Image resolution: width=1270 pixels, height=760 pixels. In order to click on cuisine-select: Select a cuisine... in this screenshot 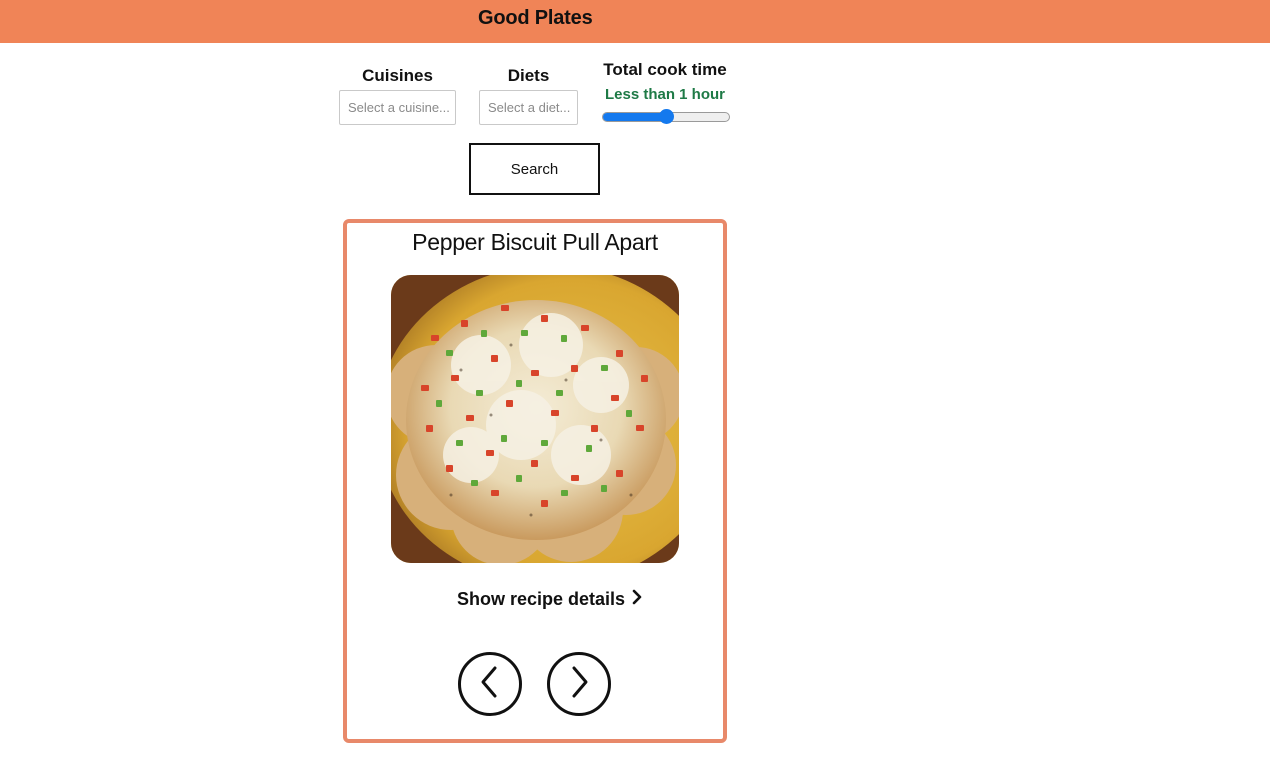, I will do `click(397, 107)`.